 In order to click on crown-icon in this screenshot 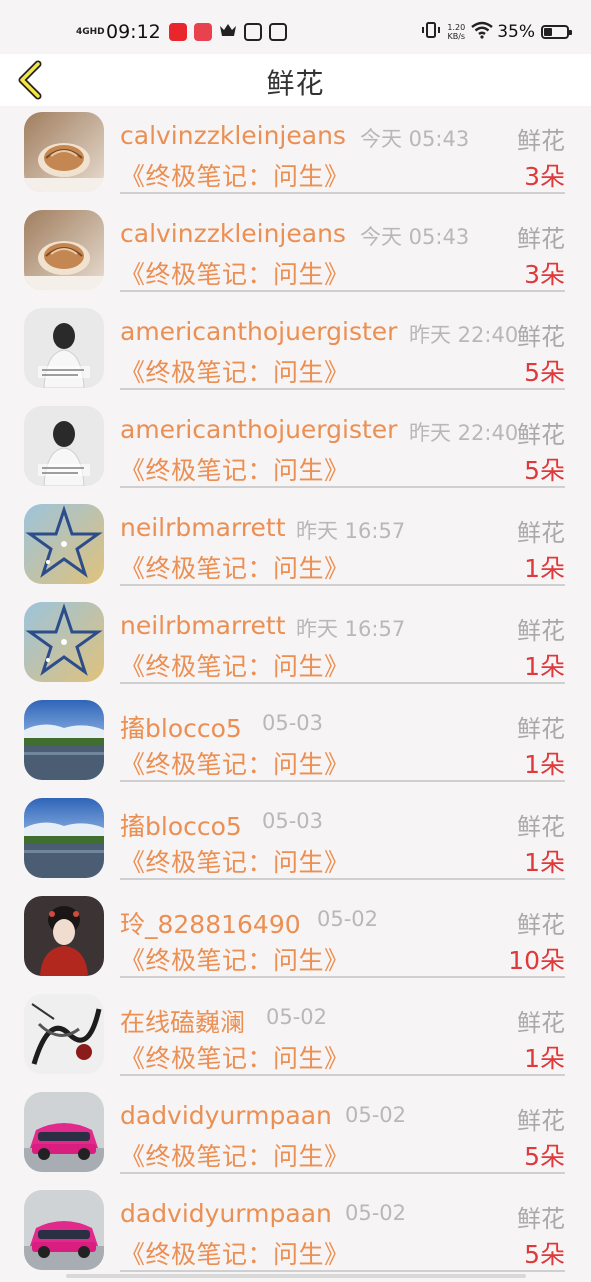, I will do `click(228, 32)`.